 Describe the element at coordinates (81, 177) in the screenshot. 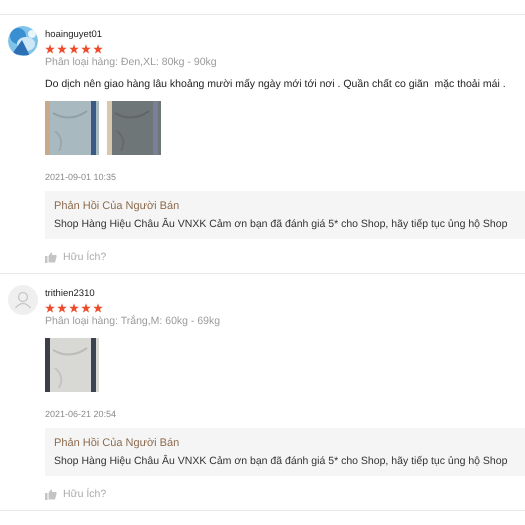

I see `review-date: 2021-09-01 10:35` at that location.